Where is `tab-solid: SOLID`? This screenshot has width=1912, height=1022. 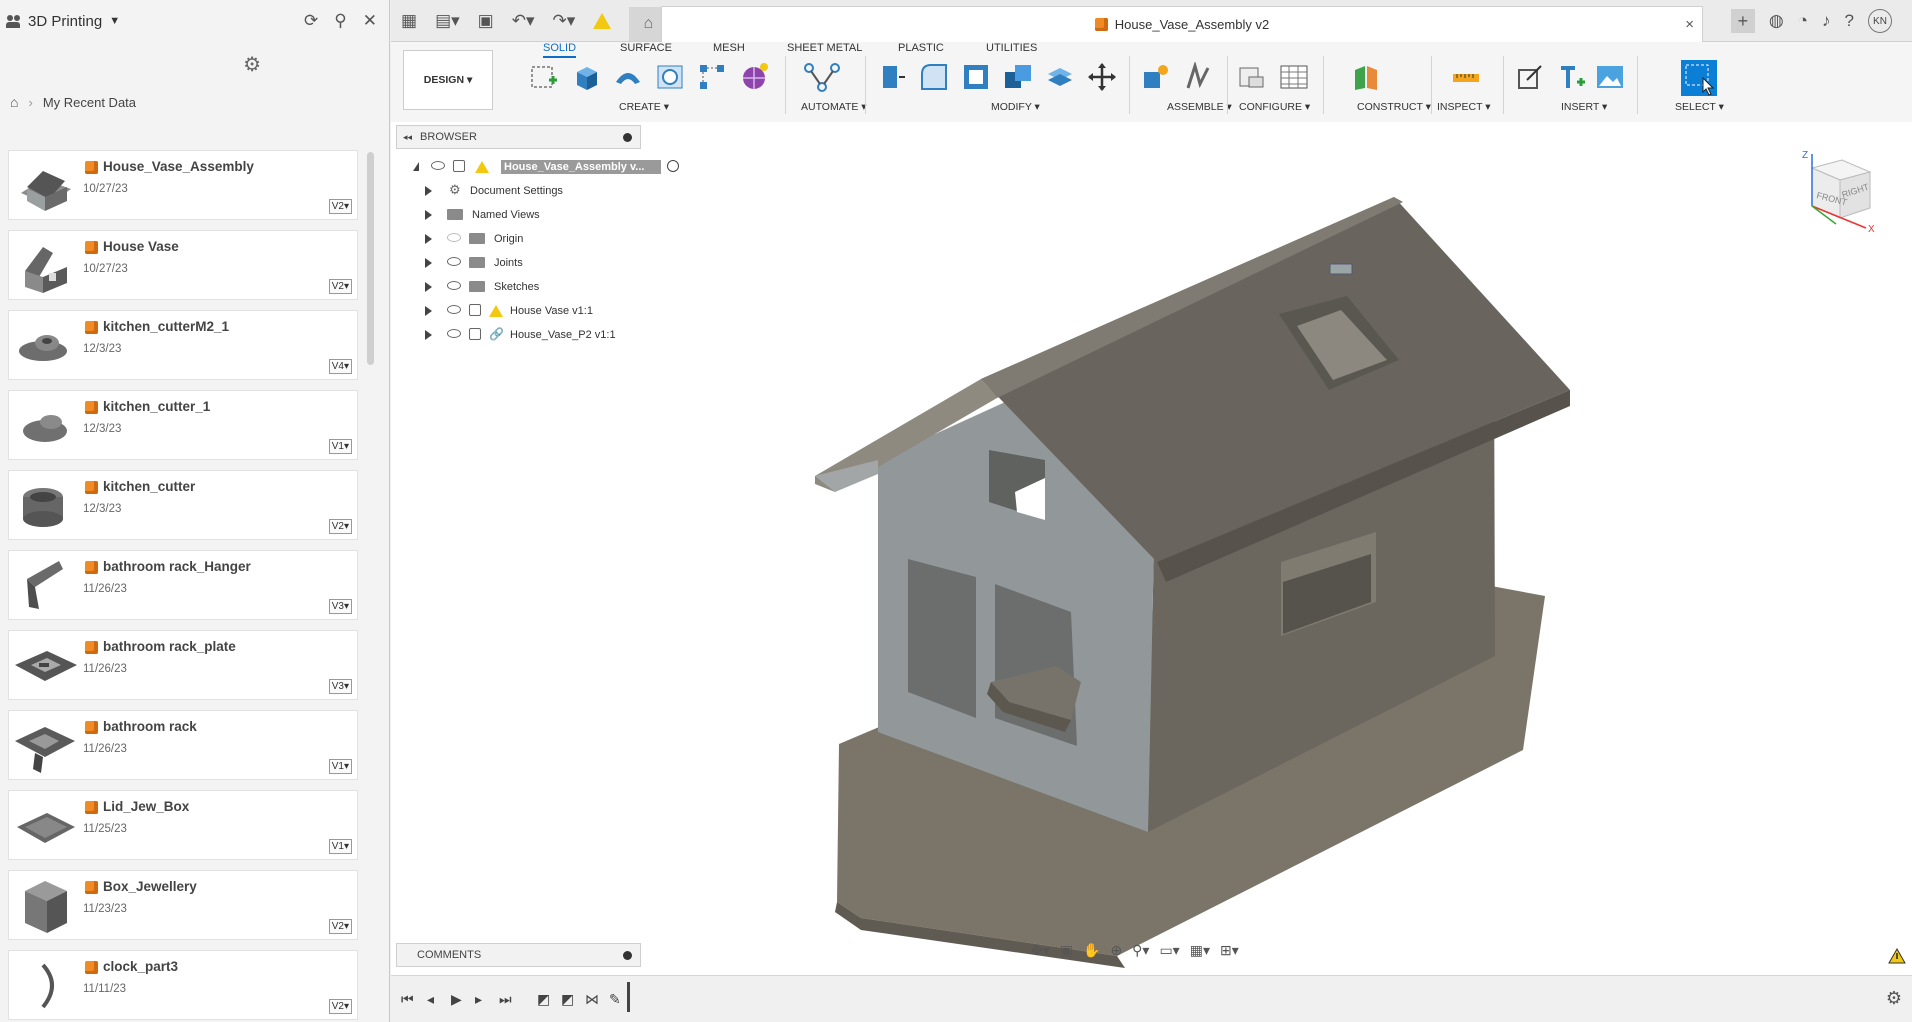 tab-solid: SOLID is located at coordinates (560, 50).